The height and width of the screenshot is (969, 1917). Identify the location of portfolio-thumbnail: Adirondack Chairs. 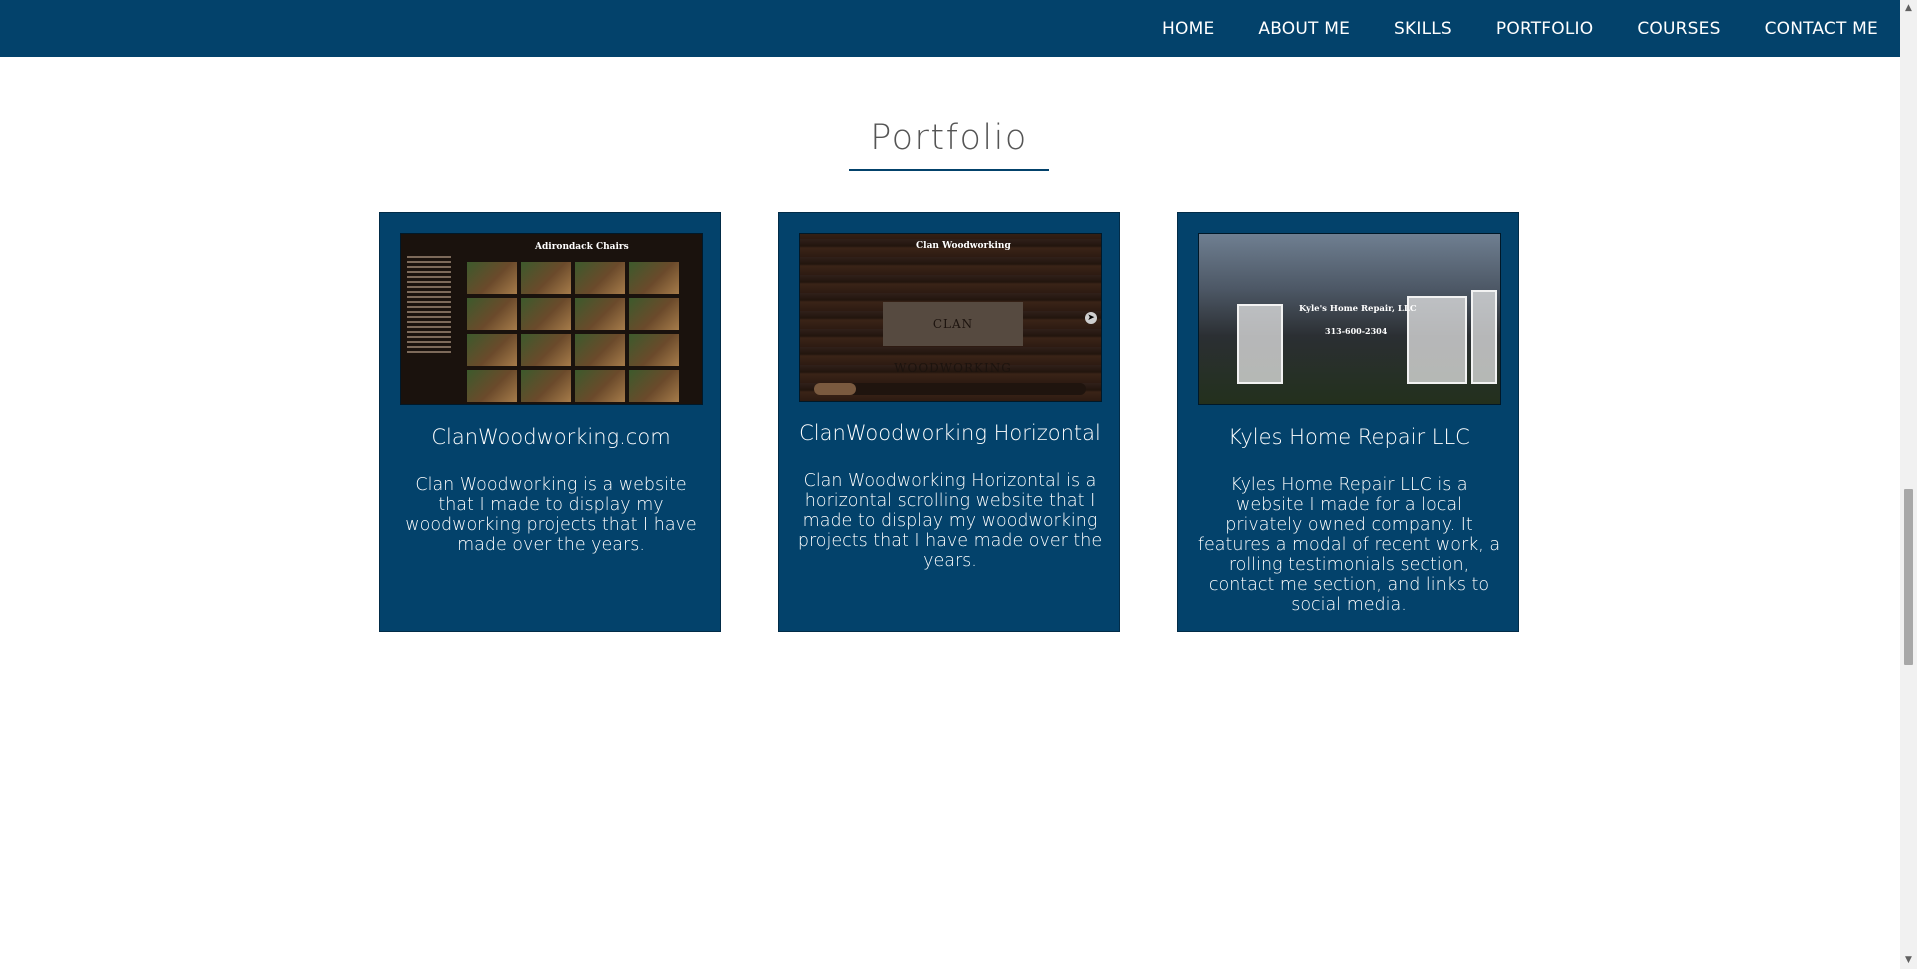
(551, 319).